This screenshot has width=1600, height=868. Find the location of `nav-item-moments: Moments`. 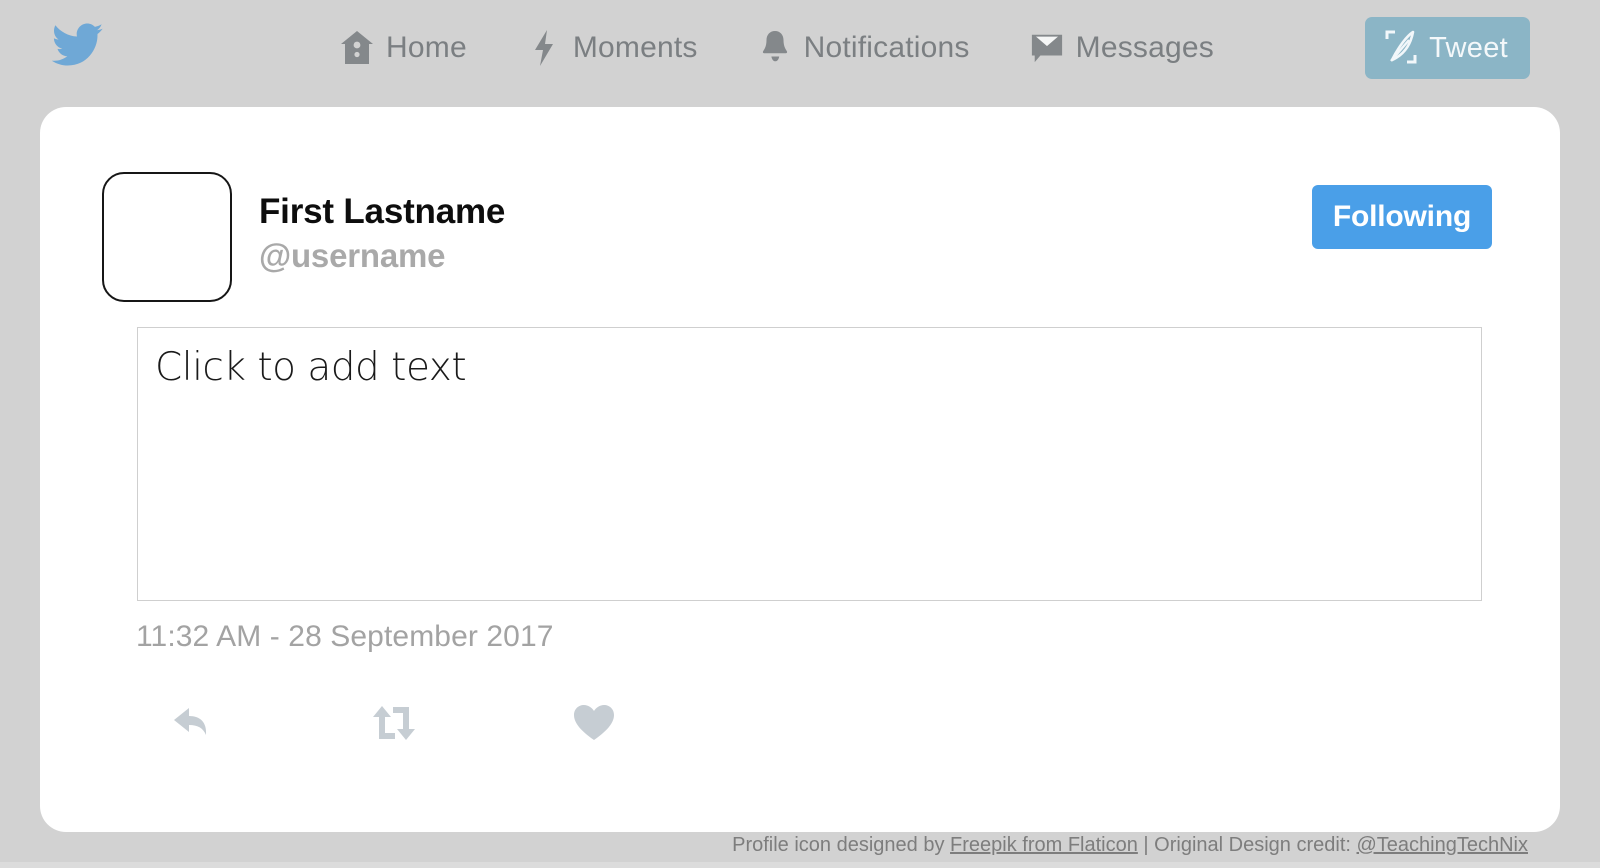

nav-item-moments: Moments is located at coordinates (612, 48).